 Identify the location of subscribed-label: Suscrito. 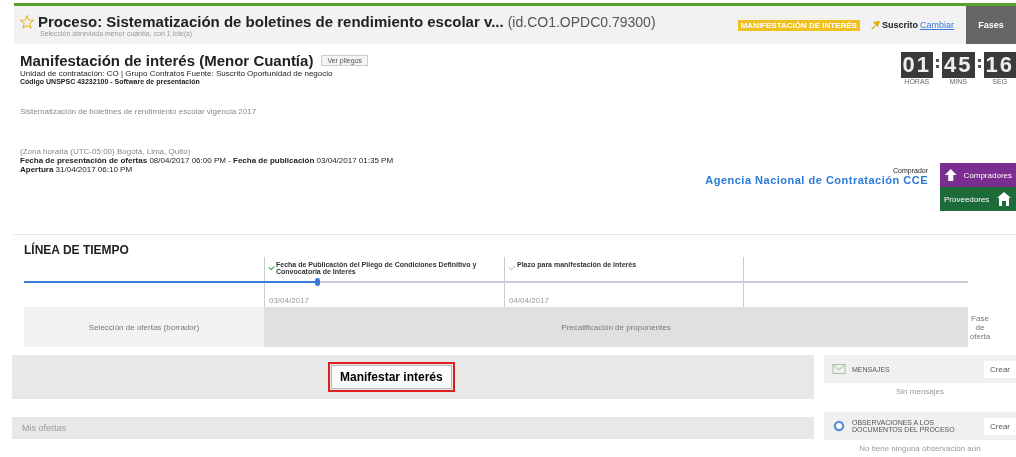
(899, 25).